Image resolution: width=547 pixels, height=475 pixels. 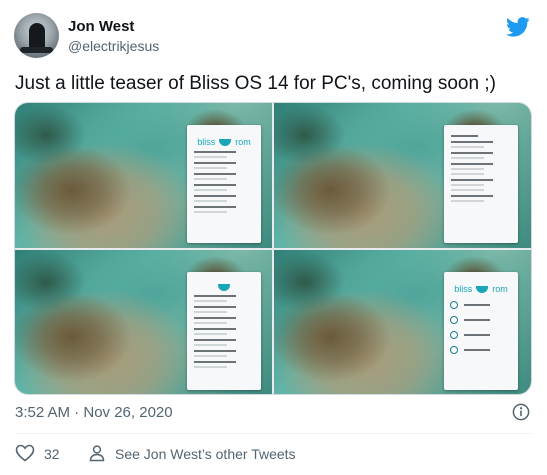 What do you see at coordinates (113, 46) in the screenshot?
I see `author-handle: @electrikjesus` at bounding box center [113, 46].